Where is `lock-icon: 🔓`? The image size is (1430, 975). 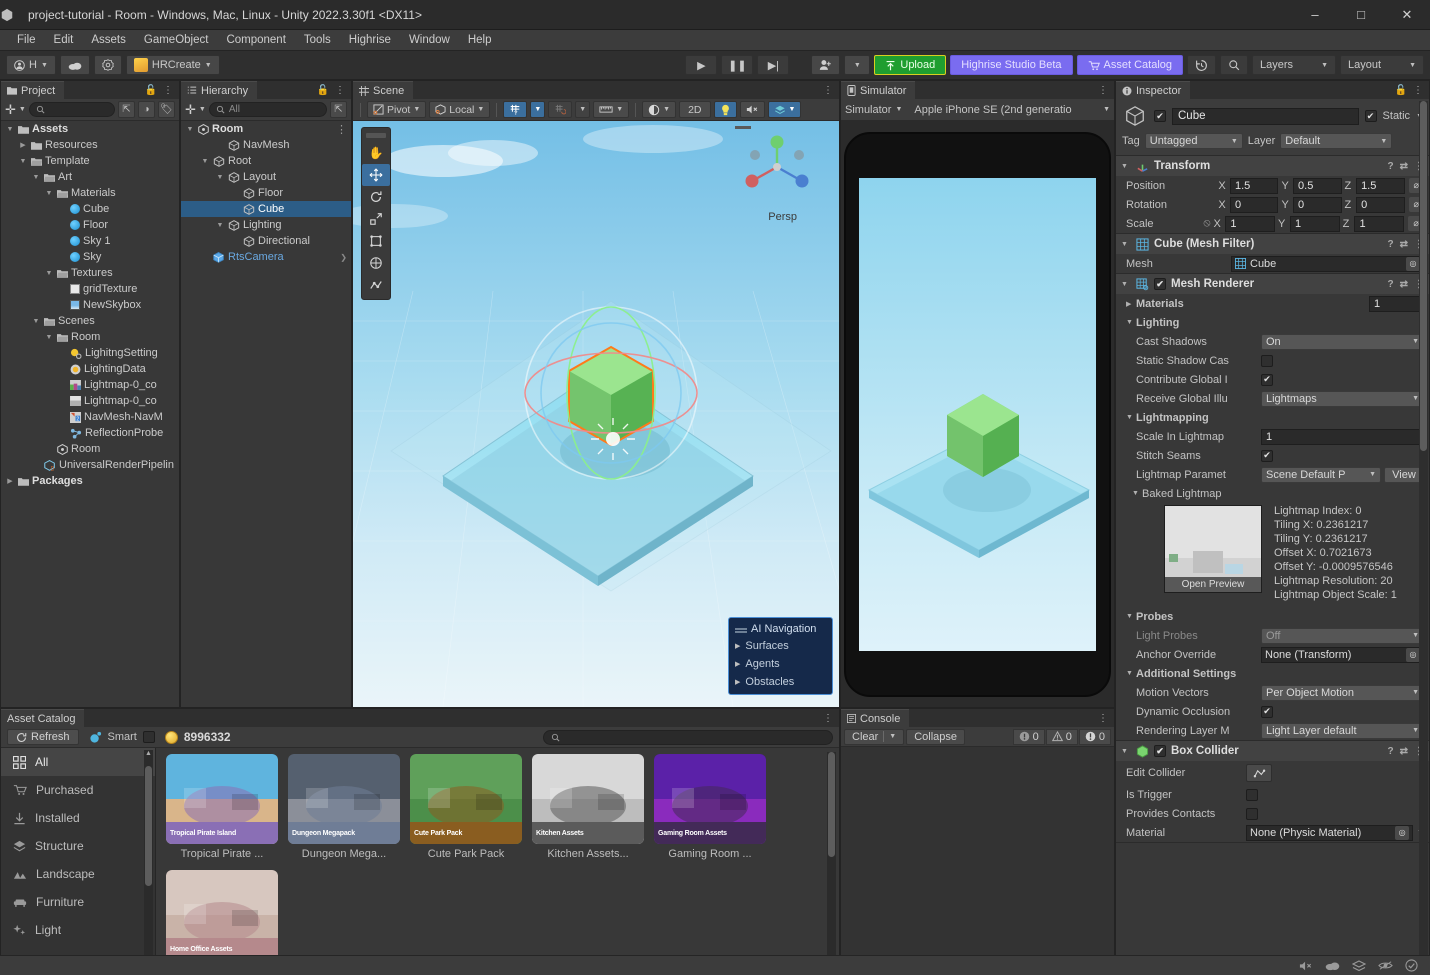
lock-icon: 🔓 is located at coordinates (323, 90).